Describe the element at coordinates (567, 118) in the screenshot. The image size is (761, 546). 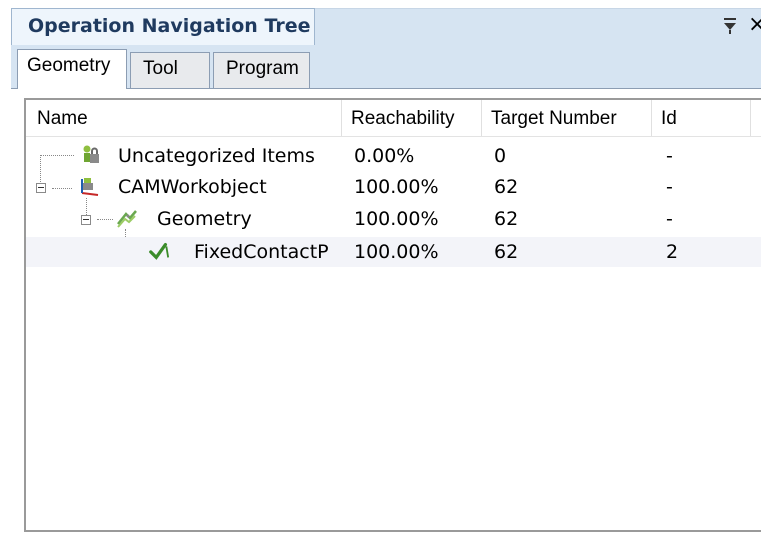
I see `column-header-target-number: Target Number` at that location.